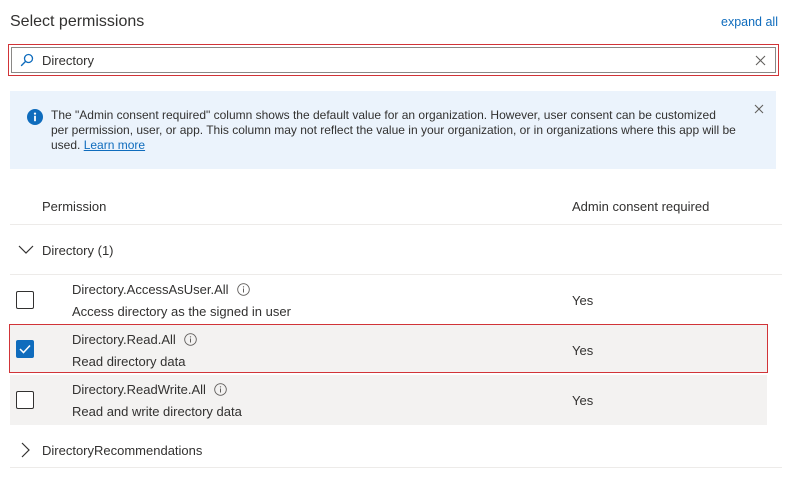 The height and width of the screenshot is (480, 800). Describe the element at coordinates (26, 250) in the screenshot. I see `chevron-down-icon` at that location.